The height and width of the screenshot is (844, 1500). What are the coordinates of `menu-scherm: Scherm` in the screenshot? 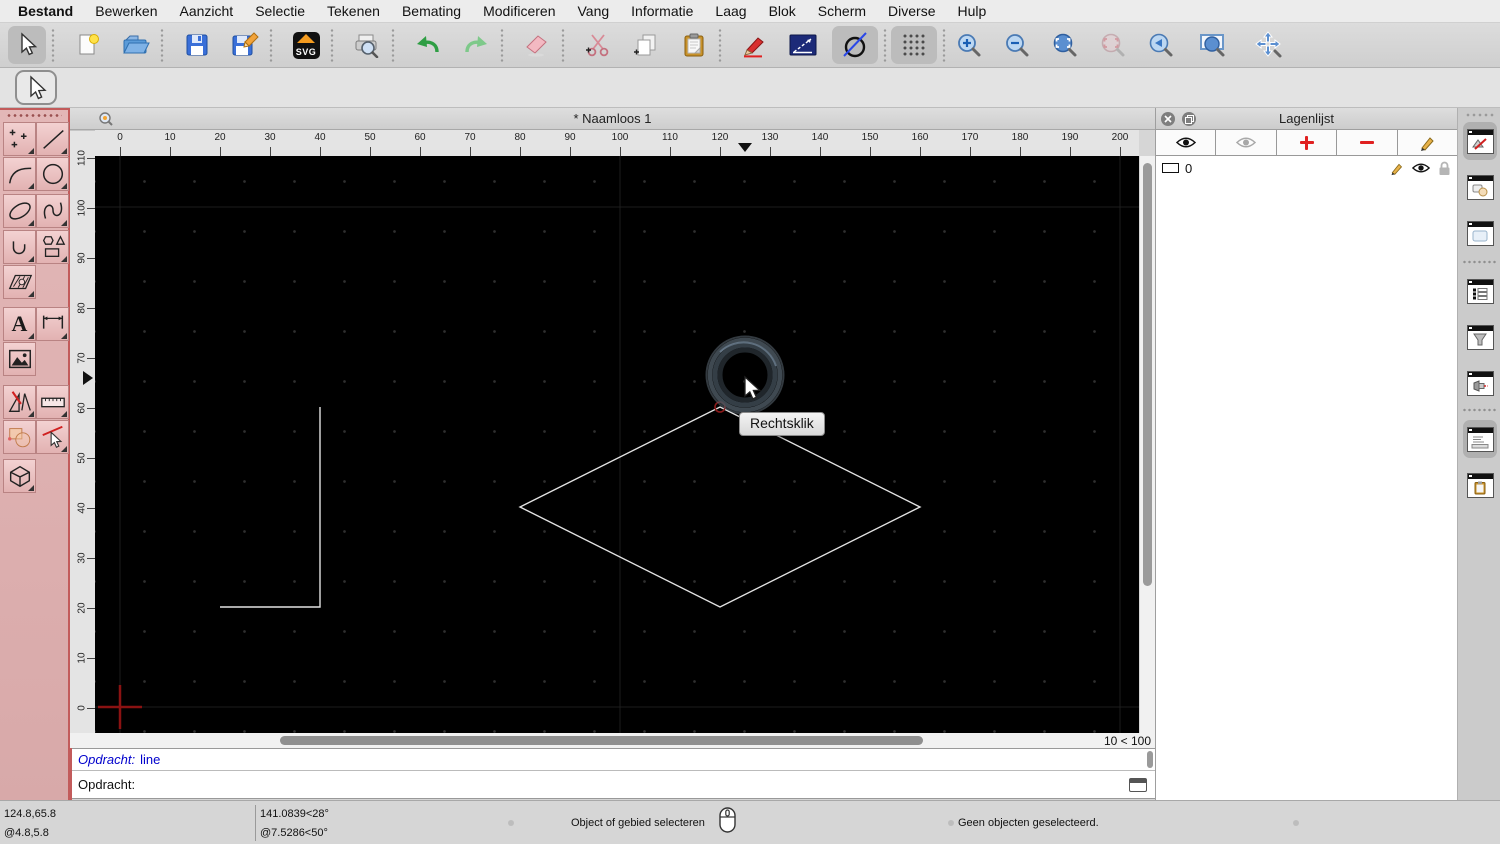 It's located at (842, 11).